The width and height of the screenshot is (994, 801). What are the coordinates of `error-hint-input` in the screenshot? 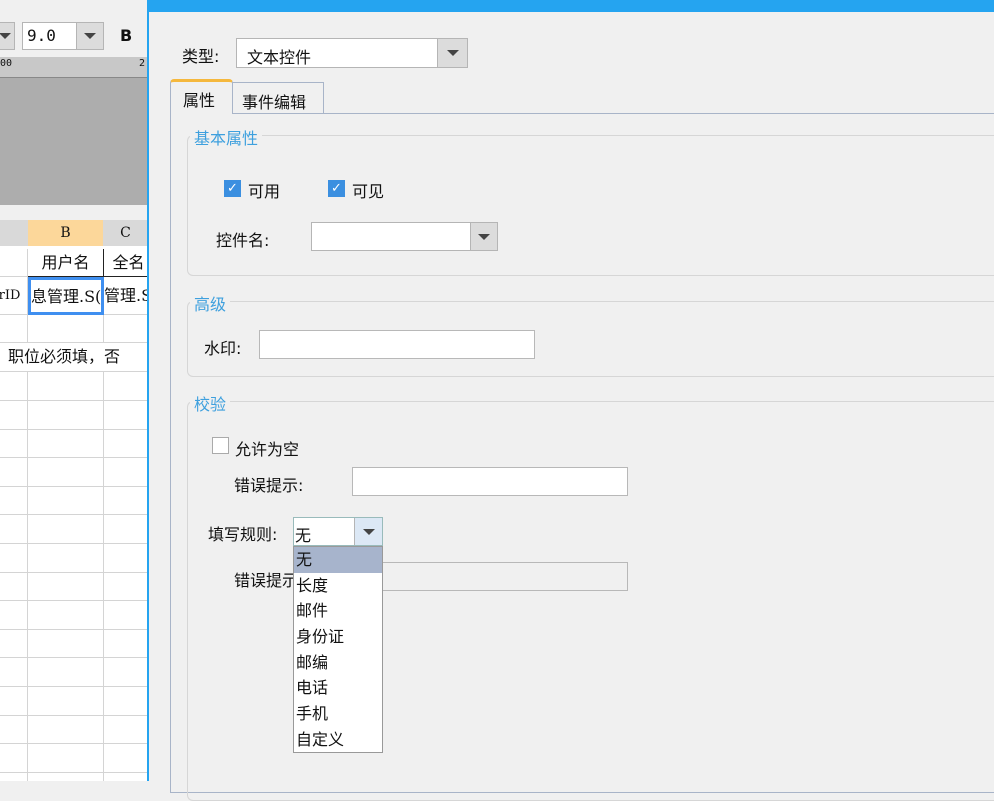 It's located at (490, 481).